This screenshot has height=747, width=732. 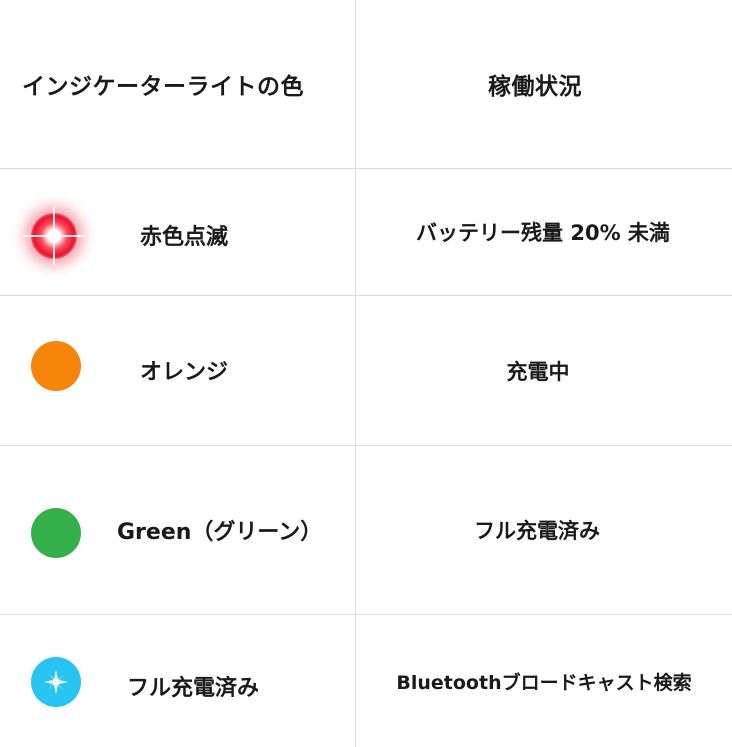 I want to click on color-cell: フル充電済み, so click(x=177, y=681).